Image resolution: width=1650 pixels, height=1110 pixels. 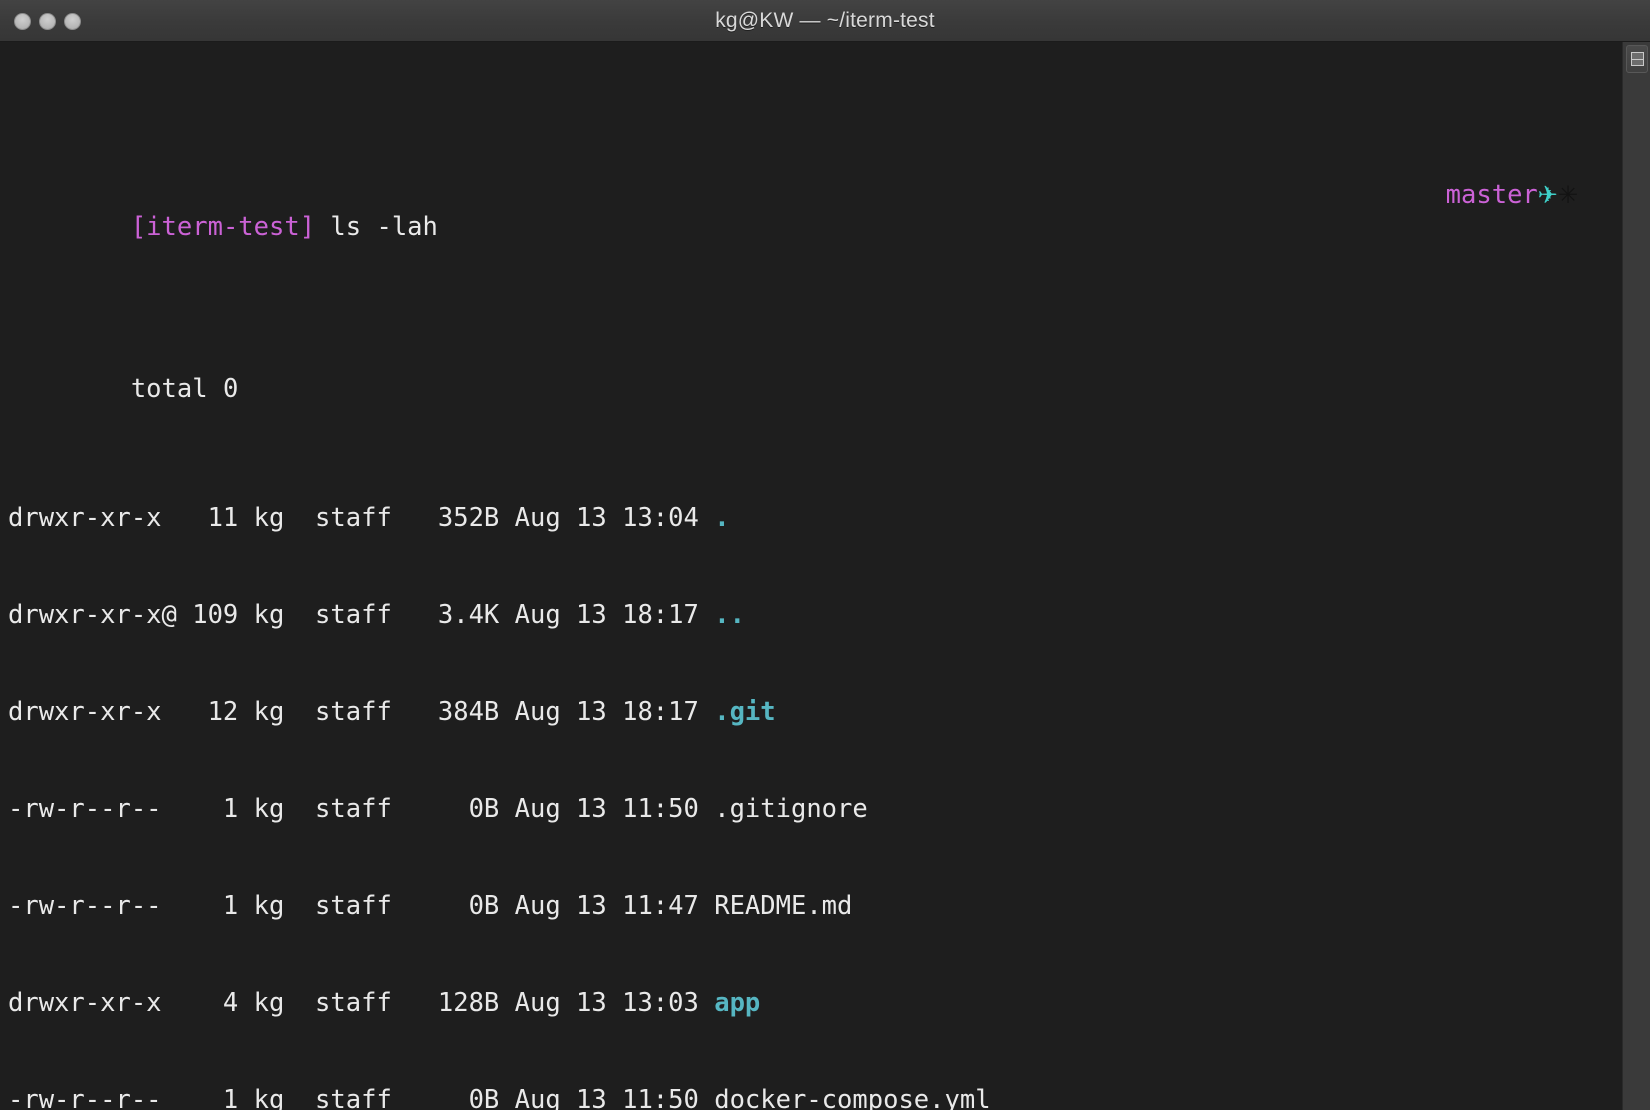 What do you see at coordinates (1491, 195) in the screenshot?
I see `git-branch-label: master` at bounding box center [1491, 195].